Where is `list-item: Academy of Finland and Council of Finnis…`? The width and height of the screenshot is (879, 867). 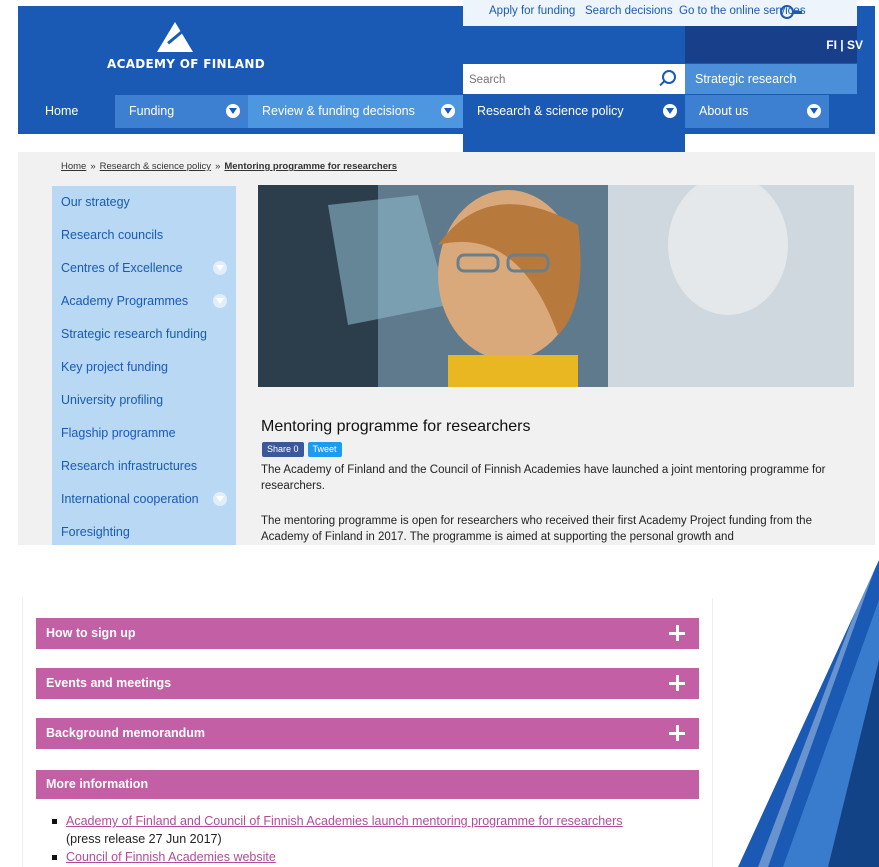 list-item: Academy of Finland and Council of Finnis… is located at coordinates (380, 830).